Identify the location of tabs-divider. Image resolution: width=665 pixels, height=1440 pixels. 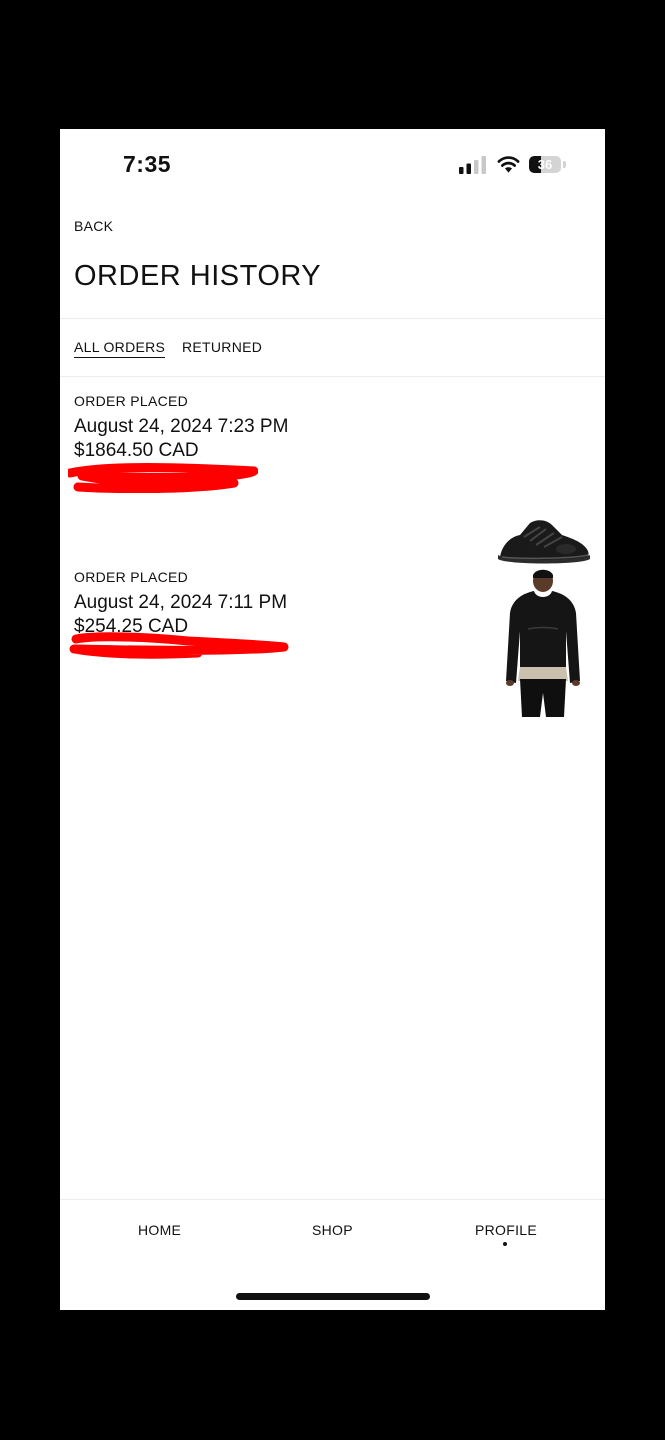
(332, 376).